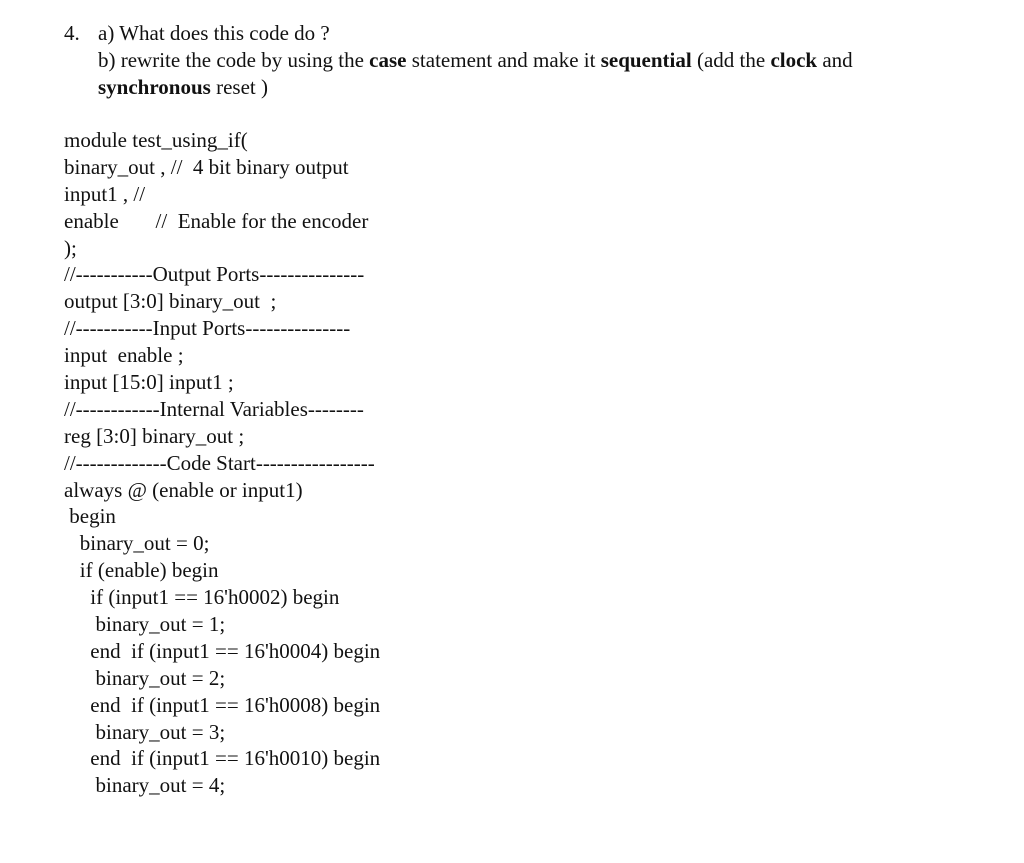 This screenshot has height=863, width=1024. What do you see at coordinates (156, 140) in the screenshot?
I see `code-line: module test_using_if(` at bounding box center [156, 140].